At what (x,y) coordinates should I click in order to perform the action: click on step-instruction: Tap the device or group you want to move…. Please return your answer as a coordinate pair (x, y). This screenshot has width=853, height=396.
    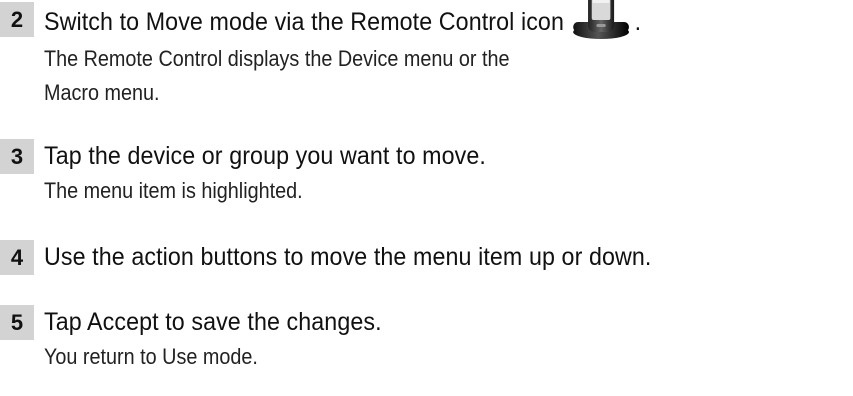
    Looking at the image, I should click on (265, 156).